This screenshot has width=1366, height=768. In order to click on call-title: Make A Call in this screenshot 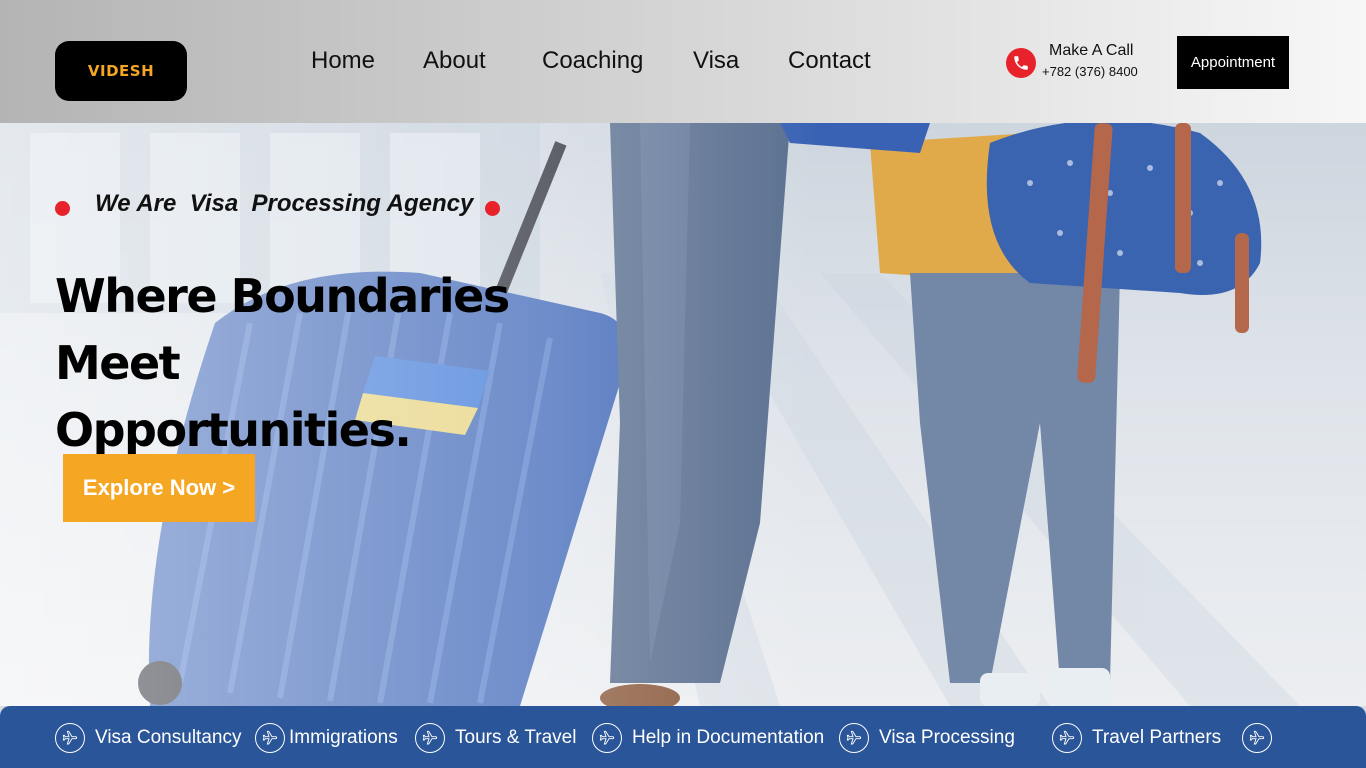, I will do `click(1091, 50)`.